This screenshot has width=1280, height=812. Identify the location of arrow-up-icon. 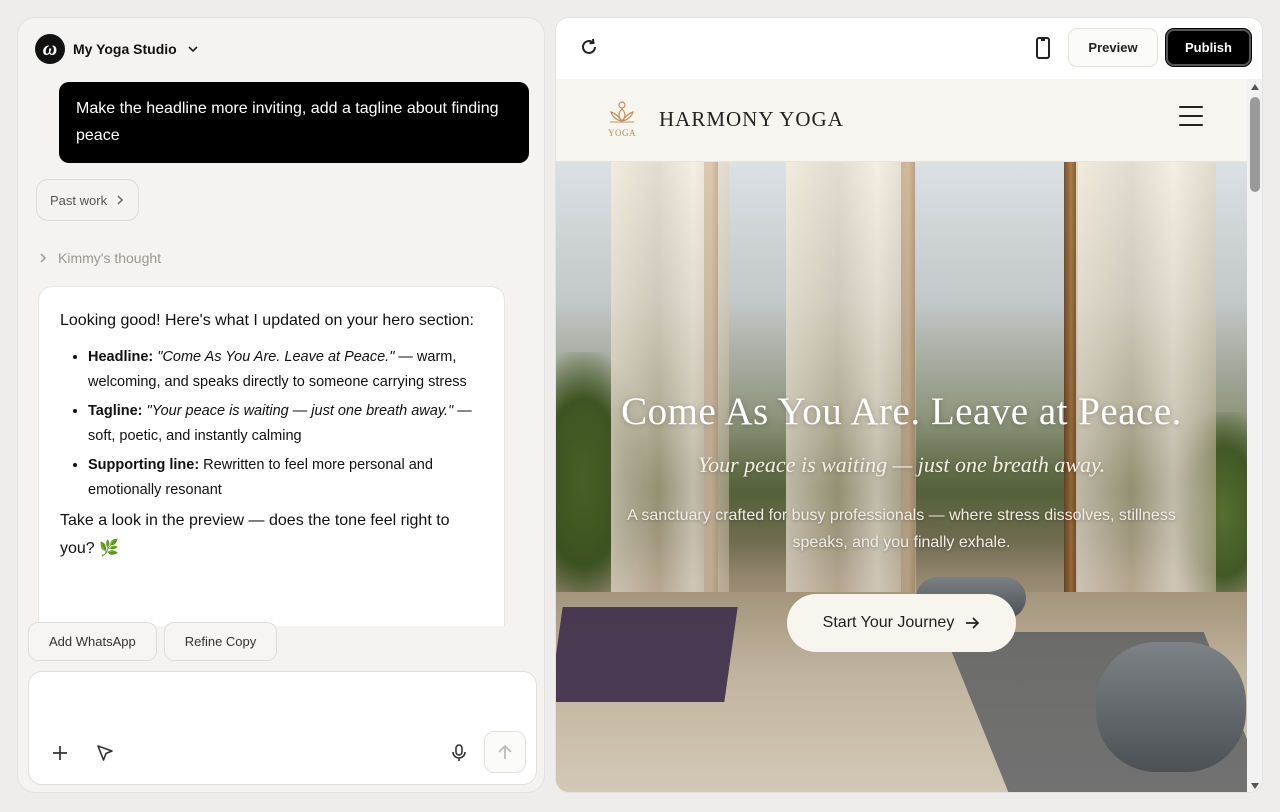
(505, 751).